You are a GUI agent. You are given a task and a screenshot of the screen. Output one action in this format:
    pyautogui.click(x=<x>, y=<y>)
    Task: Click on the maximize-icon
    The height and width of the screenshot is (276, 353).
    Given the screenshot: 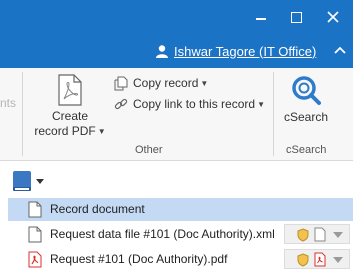 What is the action you would take?
    pyautogui.click(x=297, y=17)
    